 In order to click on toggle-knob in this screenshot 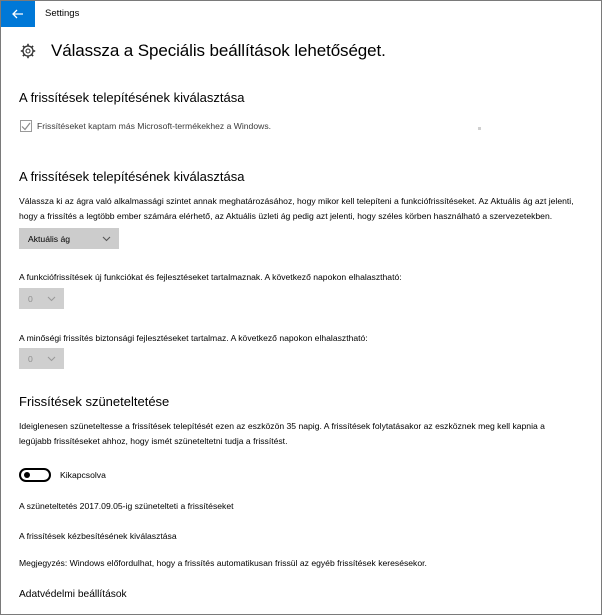, I will do `click(27, 475)`.